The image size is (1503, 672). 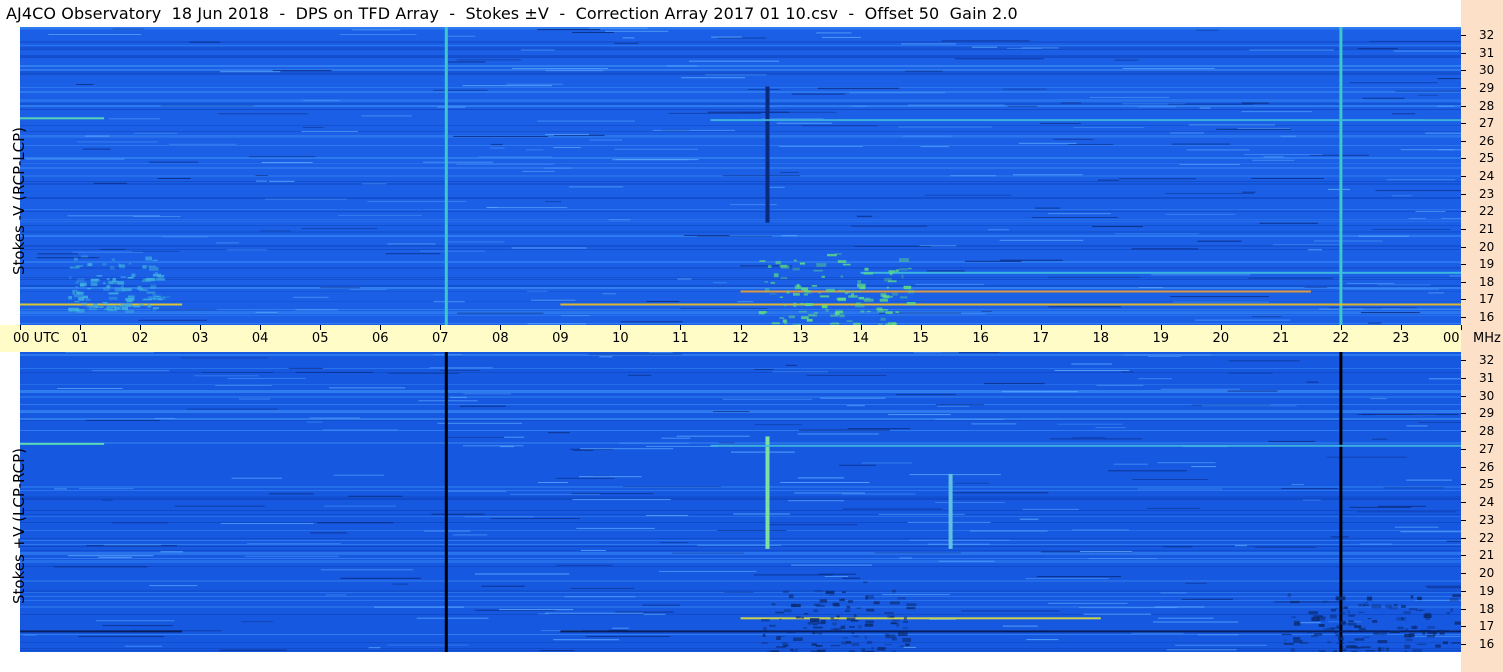 I want to click on time-tick-label: 05, so click(x=320, y=338).